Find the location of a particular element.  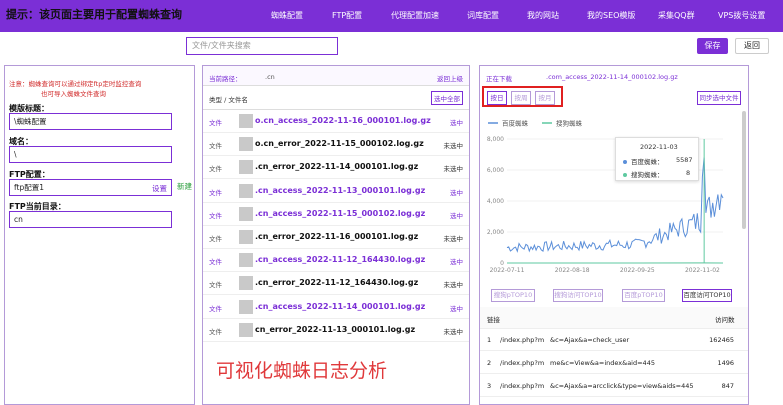

ftp-new-link: 新建 is located at coordinates (184, 186).